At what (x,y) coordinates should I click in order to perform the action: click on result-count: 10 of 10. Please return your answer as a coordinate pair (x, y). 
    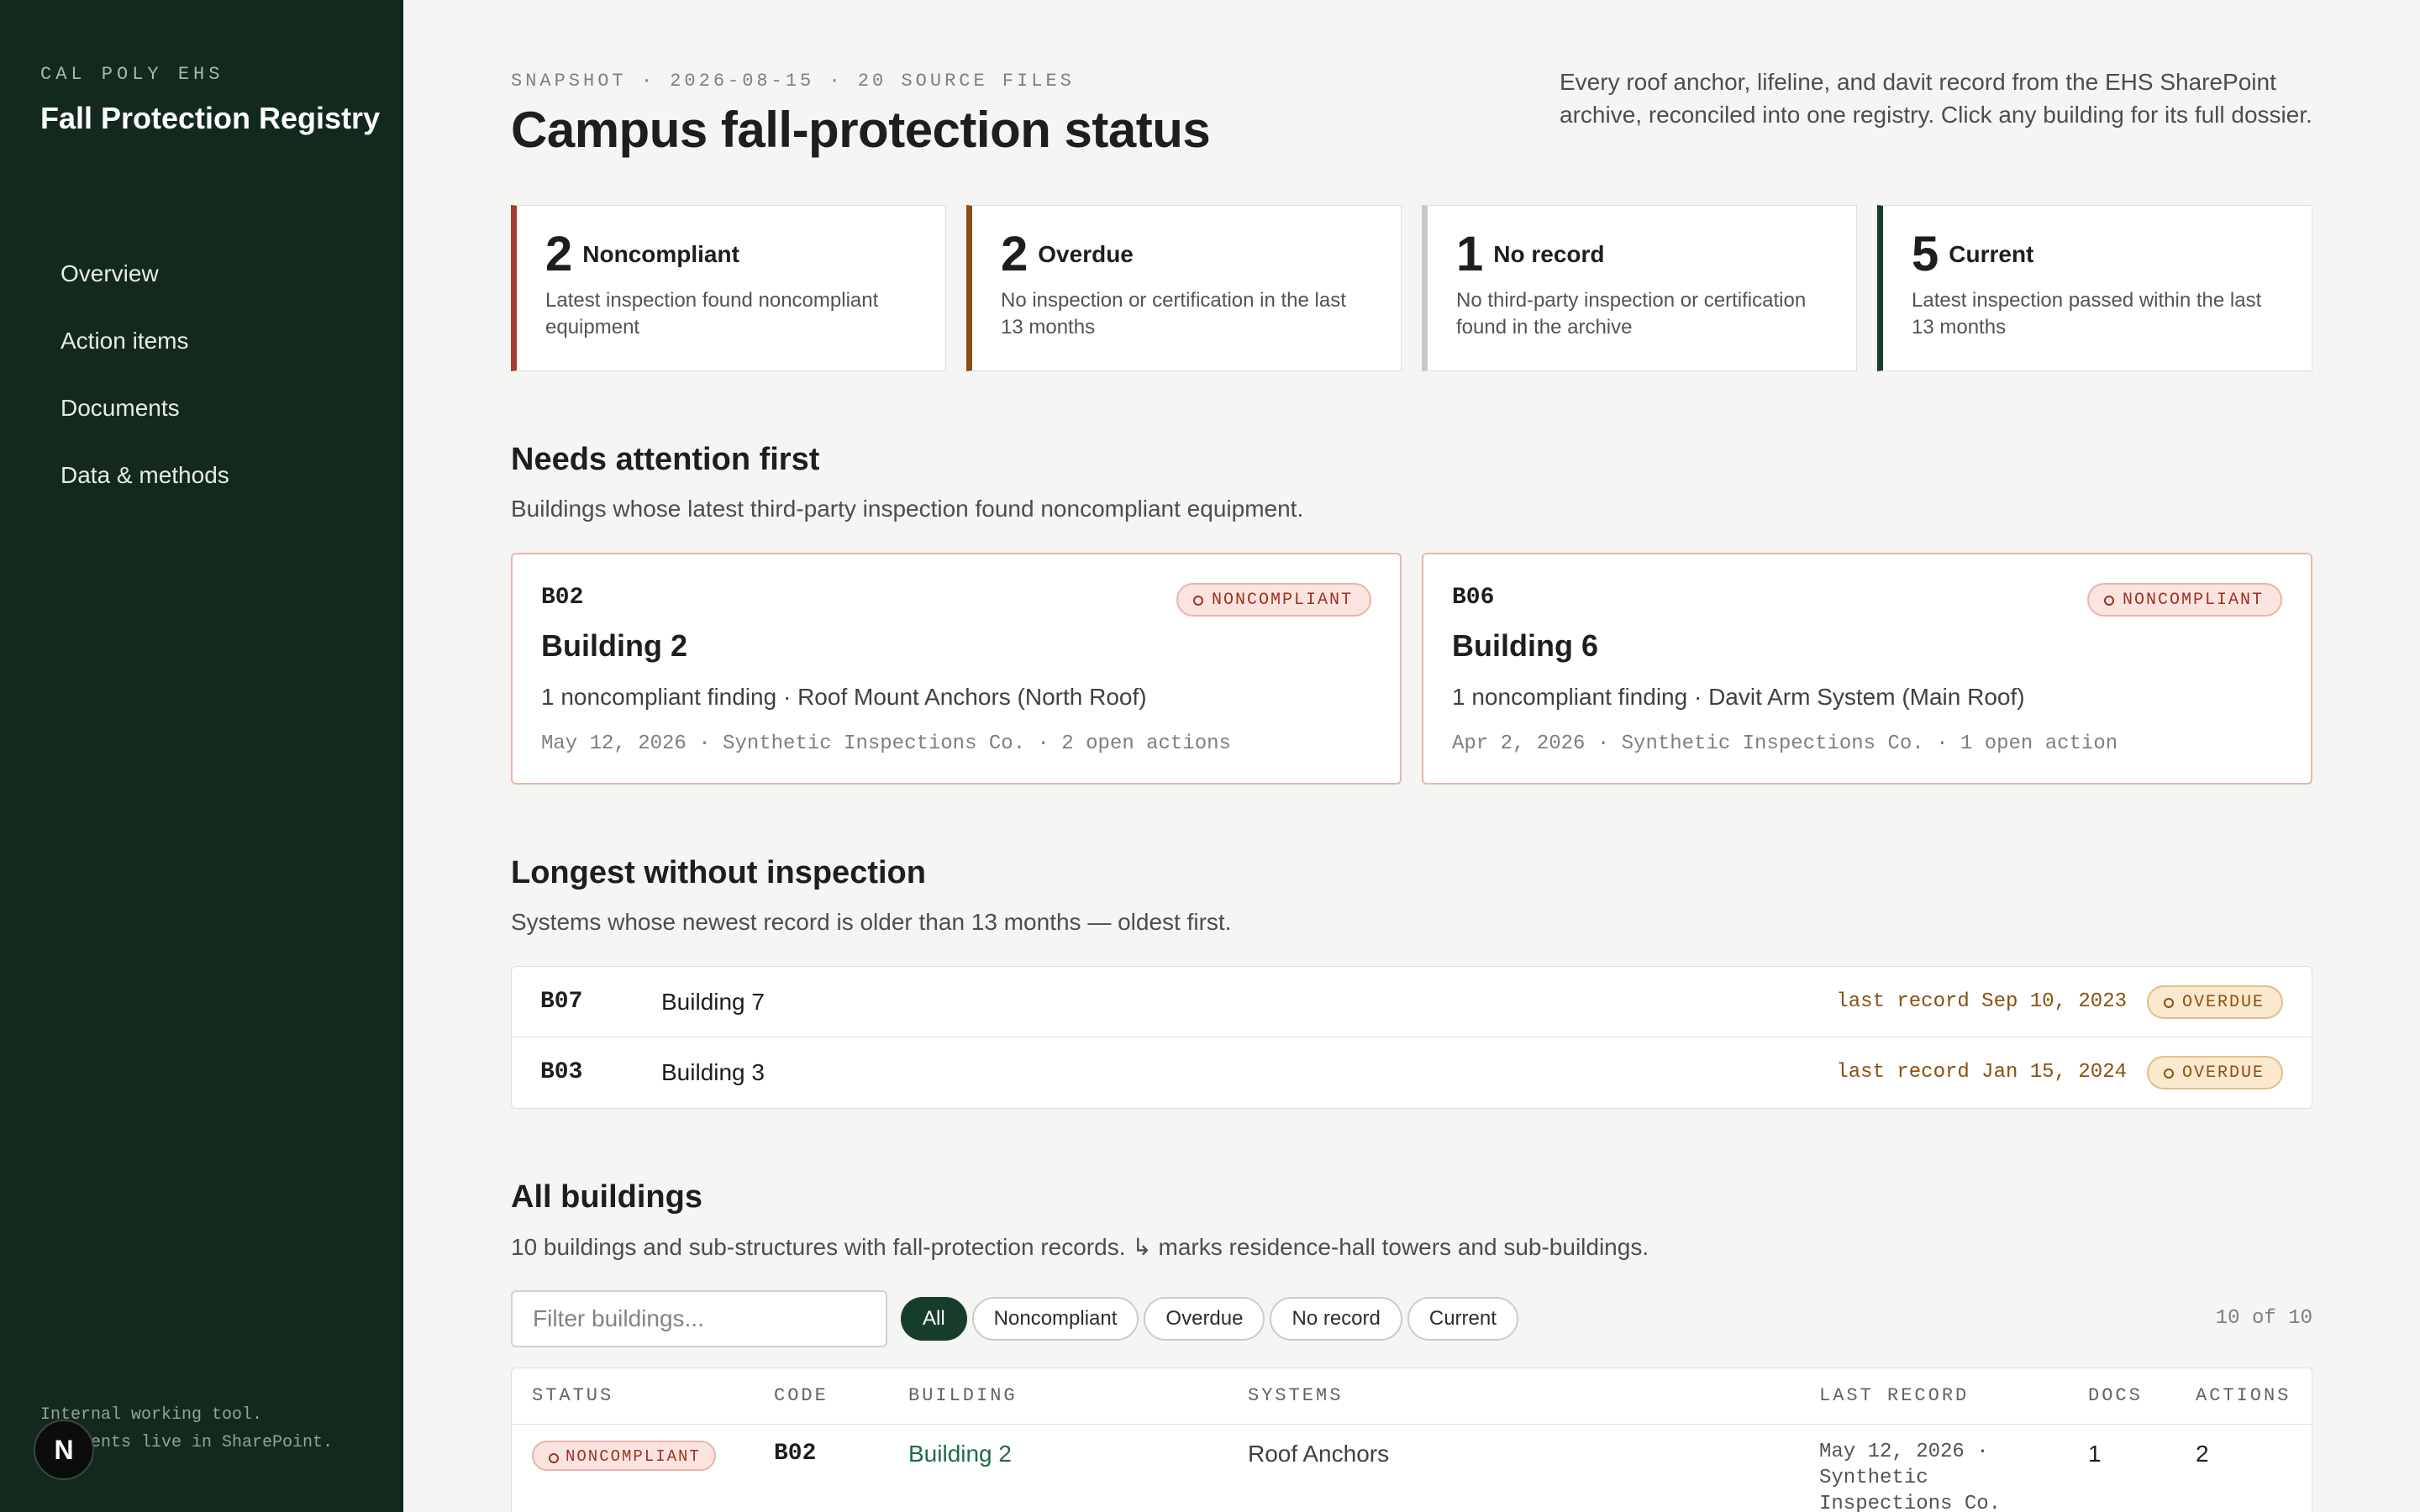
    Looking at the image, I should click on (2264, 1318).